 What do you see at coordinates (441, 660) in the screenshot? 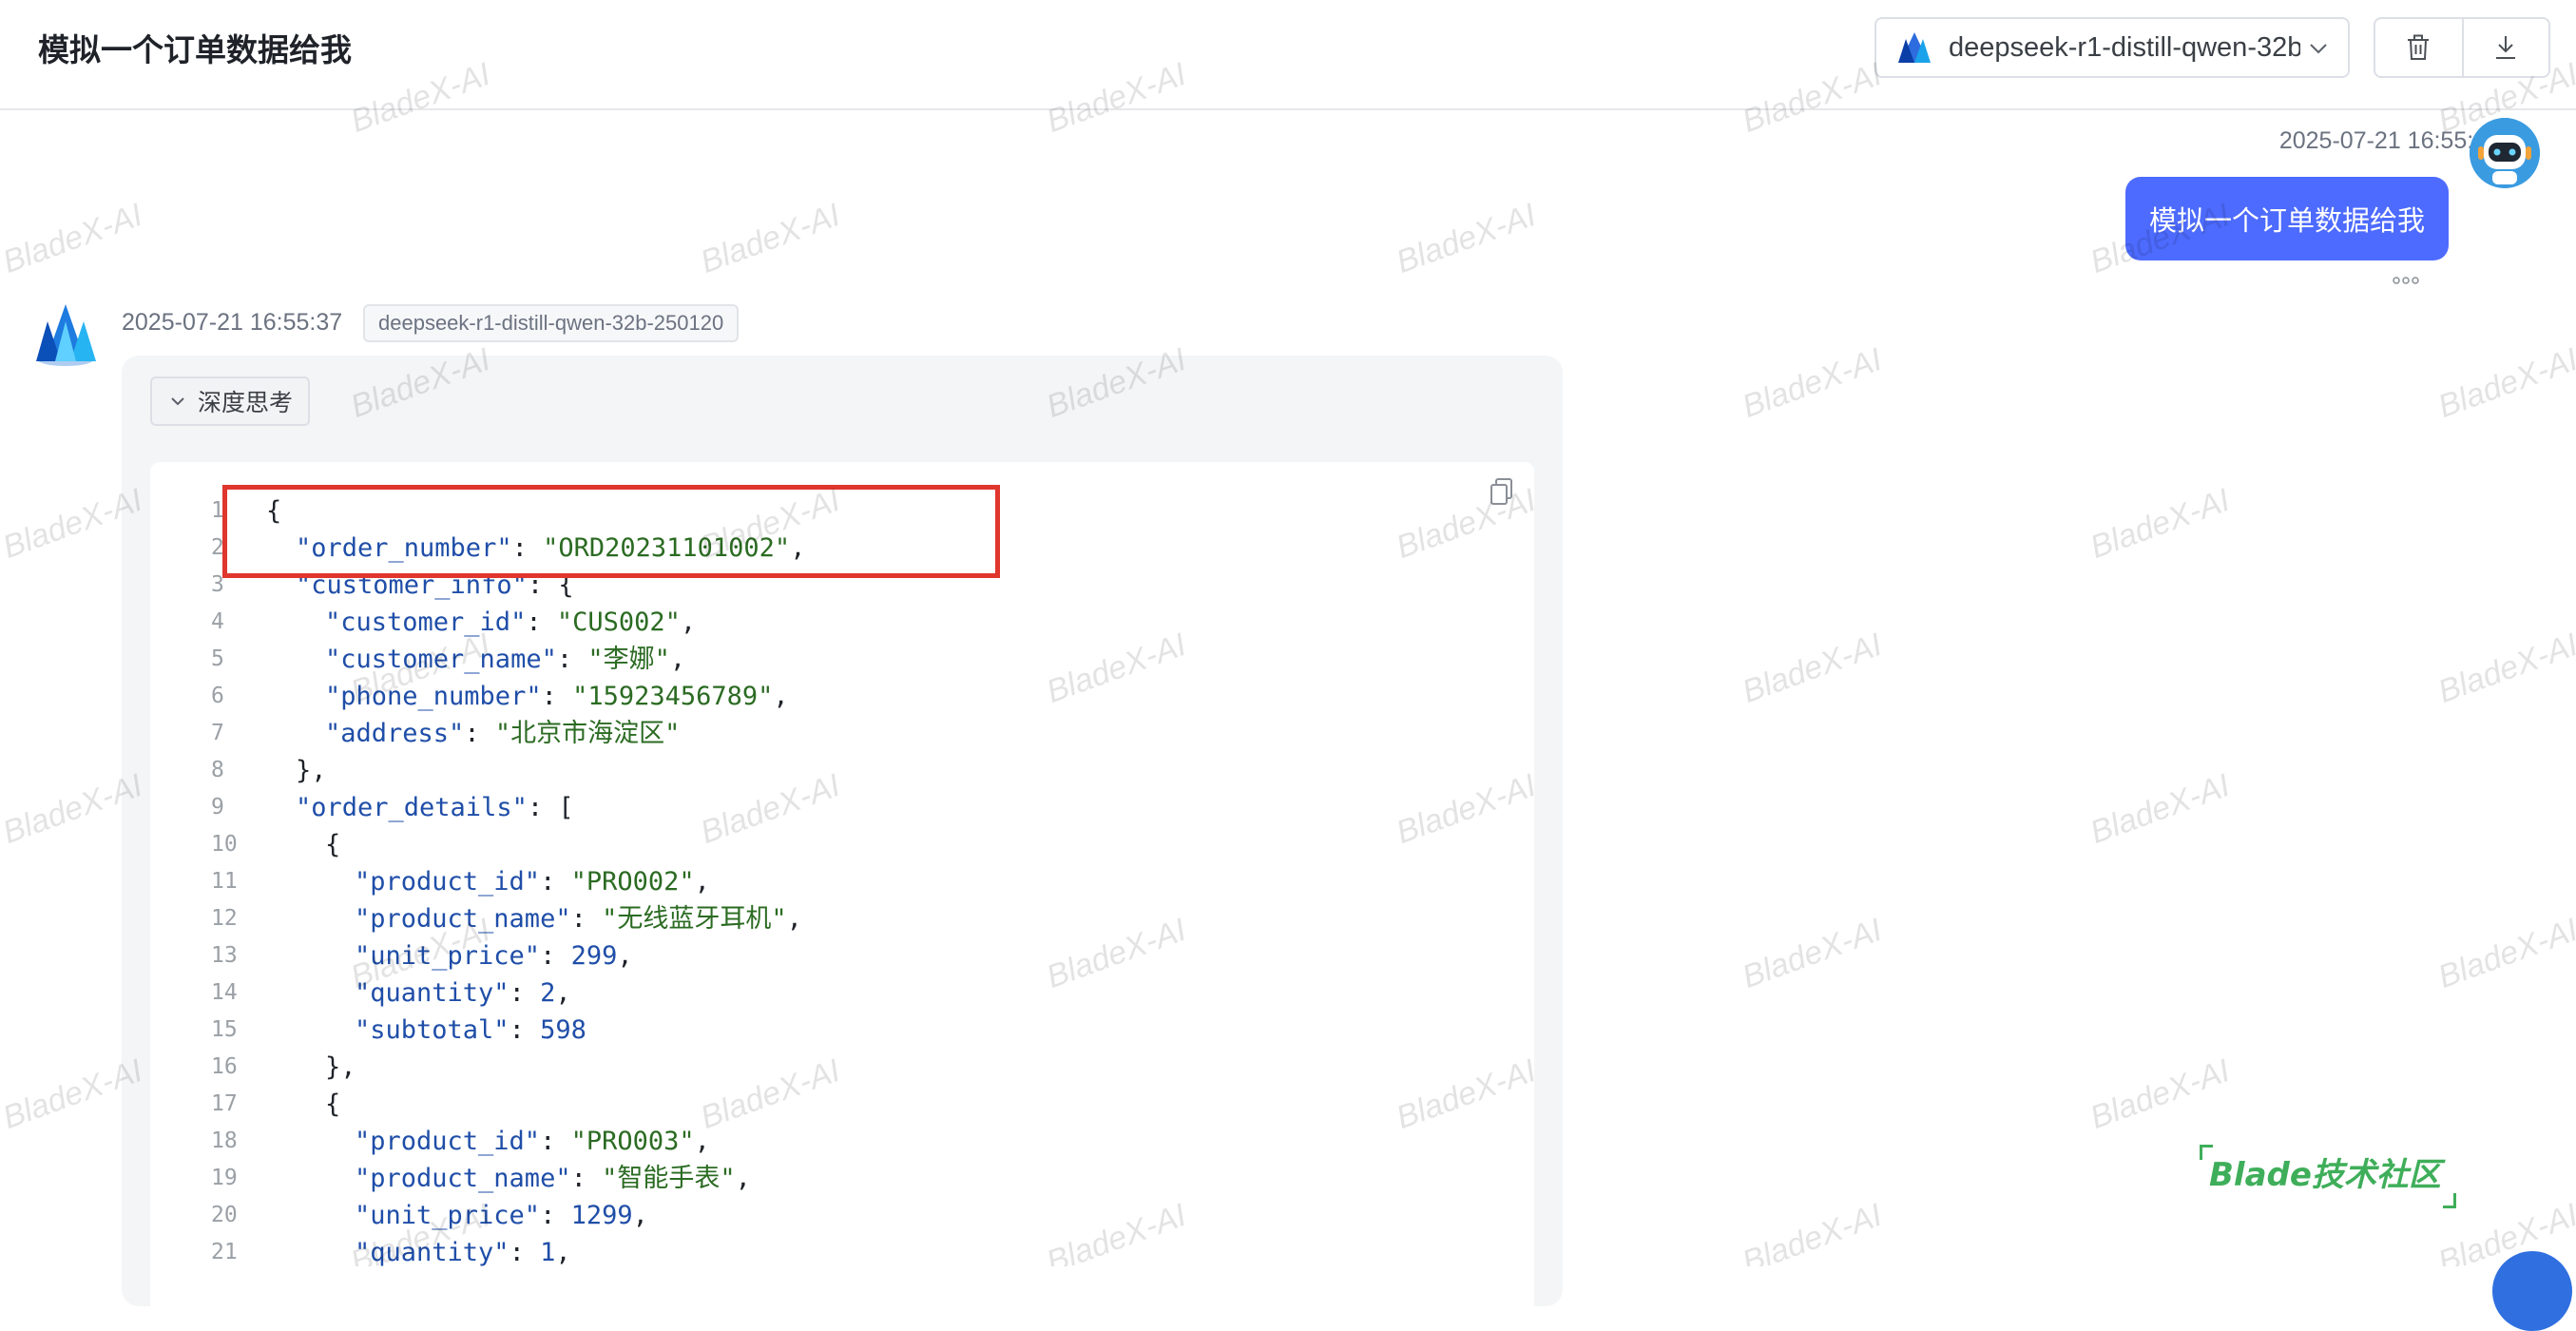
I see `json-key: "customer_name"` at bounding box center [441, 660].